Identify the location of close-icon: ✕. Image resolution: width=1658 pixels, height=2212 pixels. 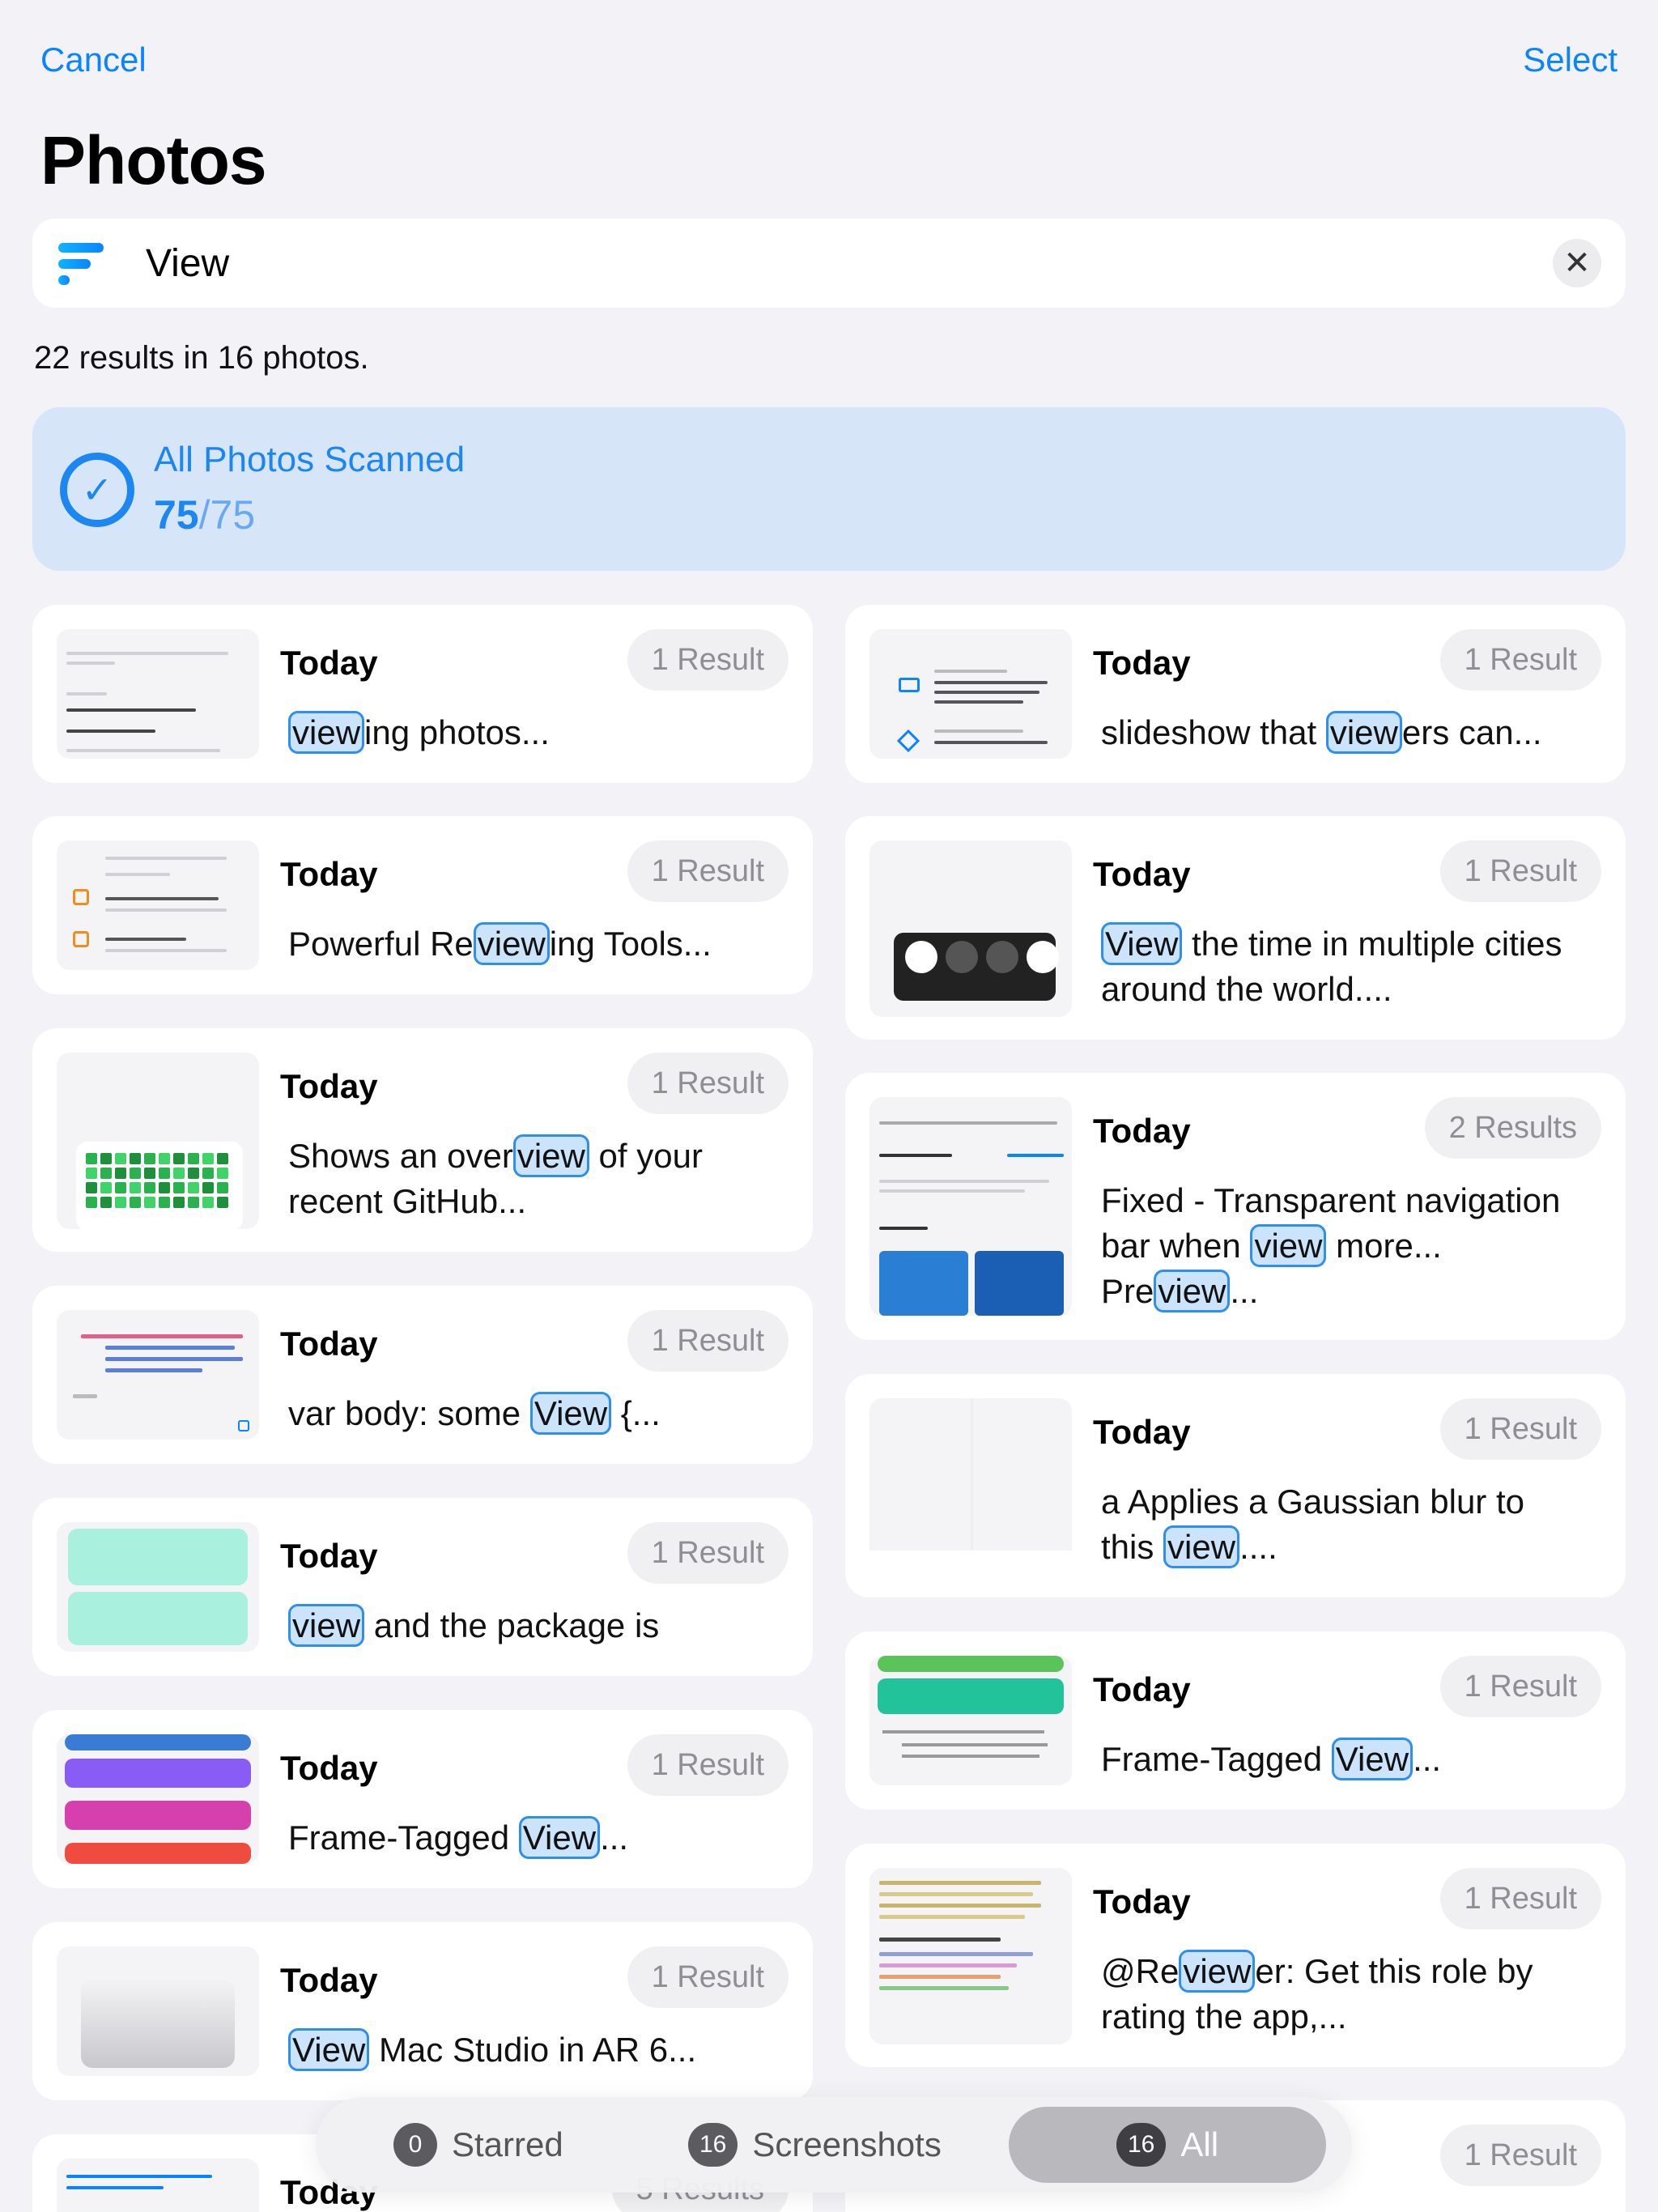
(1577, 263).